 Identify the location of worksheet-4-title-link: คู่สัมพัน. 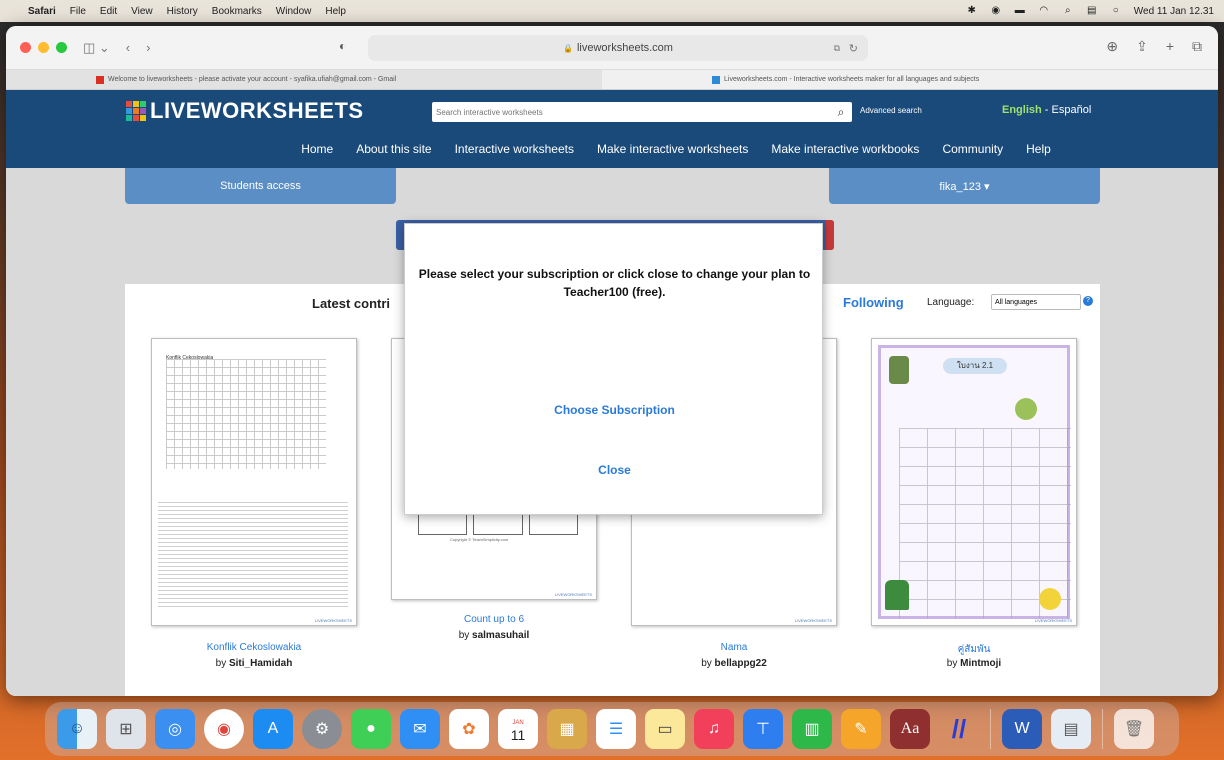
(974, 649).